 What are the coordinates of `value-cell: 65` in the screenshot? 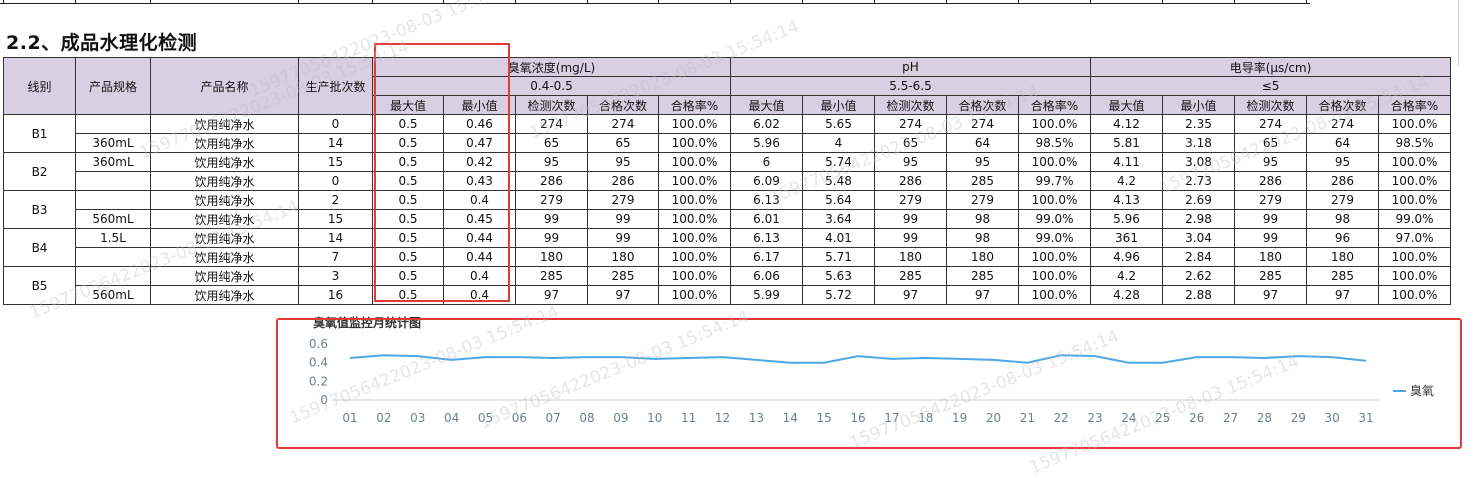 It's located at (910, 143).